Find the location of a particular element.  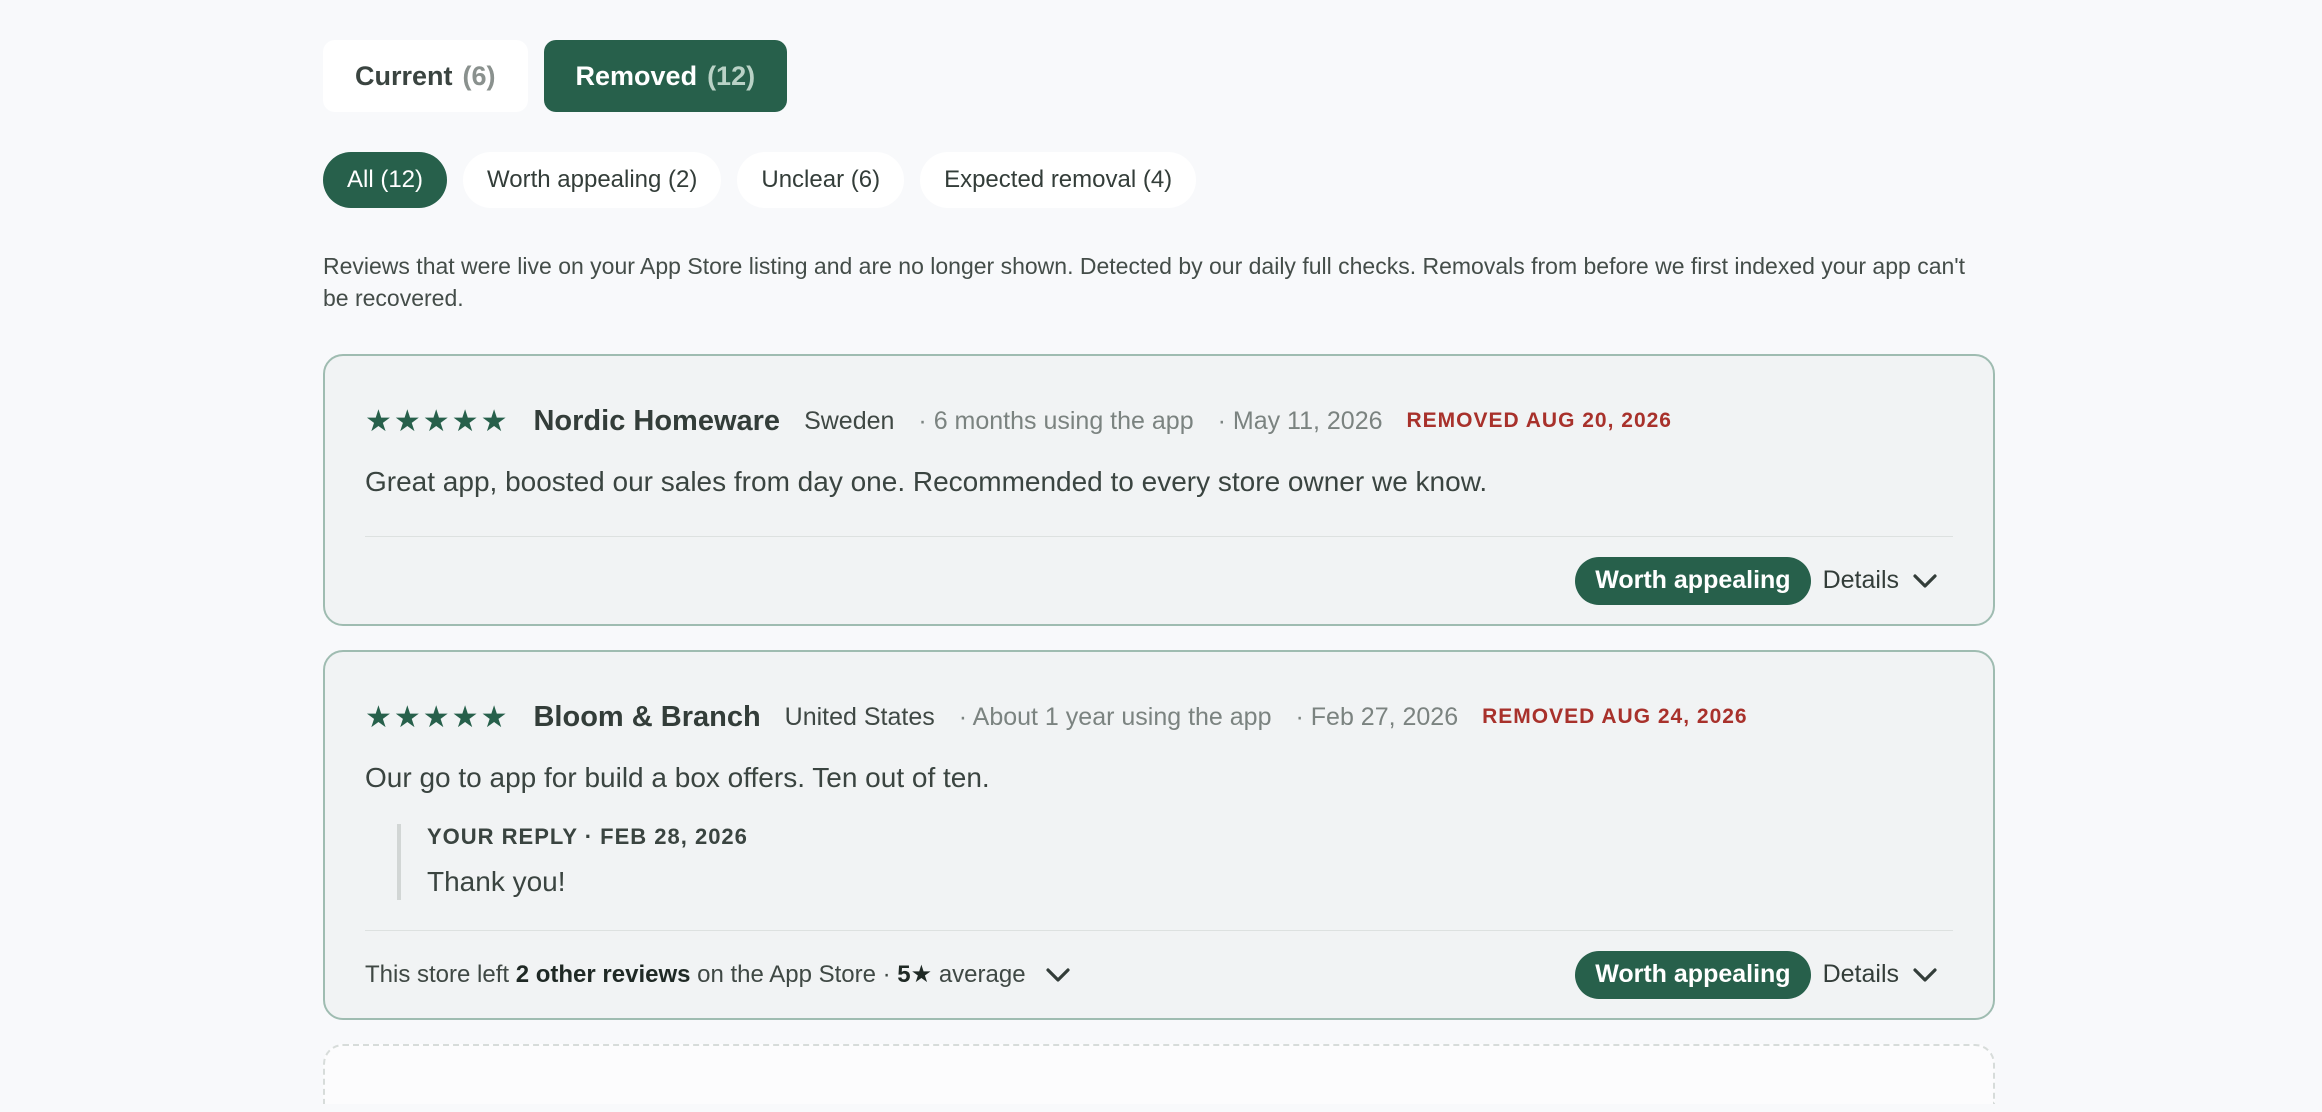

footer-suffix: average is located at coordinates (979, 974).